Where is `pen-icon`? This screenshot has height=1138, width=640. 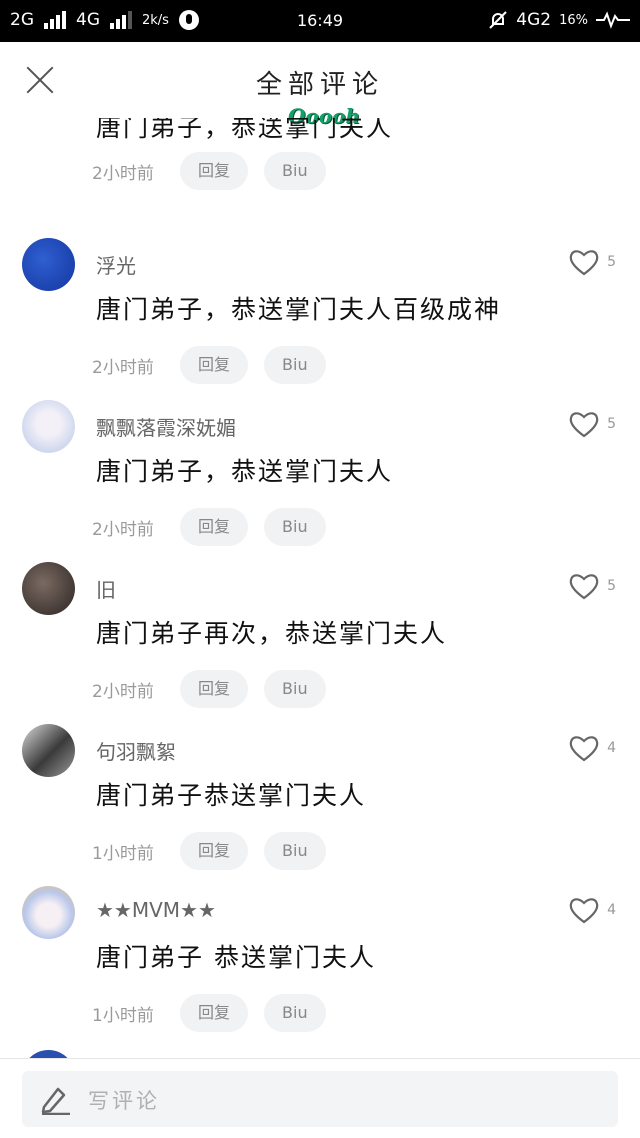 pen-icon is located at coordinates (55, 1101).